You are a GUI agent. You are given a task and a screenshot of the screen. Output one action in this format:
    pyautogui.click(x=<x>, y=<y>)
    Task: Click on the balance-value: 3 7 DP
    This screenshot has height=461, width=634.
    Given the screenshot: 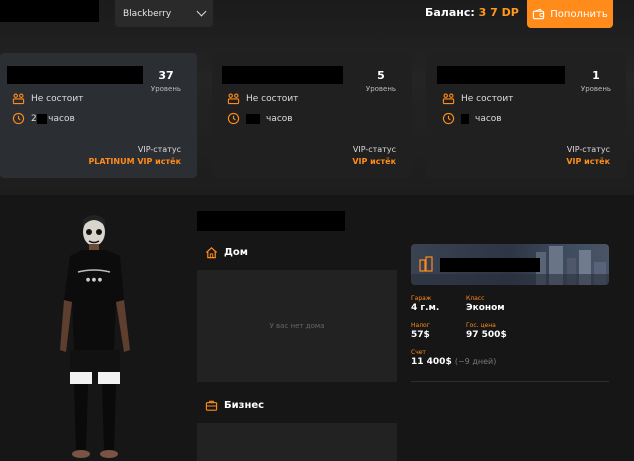 What is the action you would take?
    pyautogui.click(x=498, y=12)
    